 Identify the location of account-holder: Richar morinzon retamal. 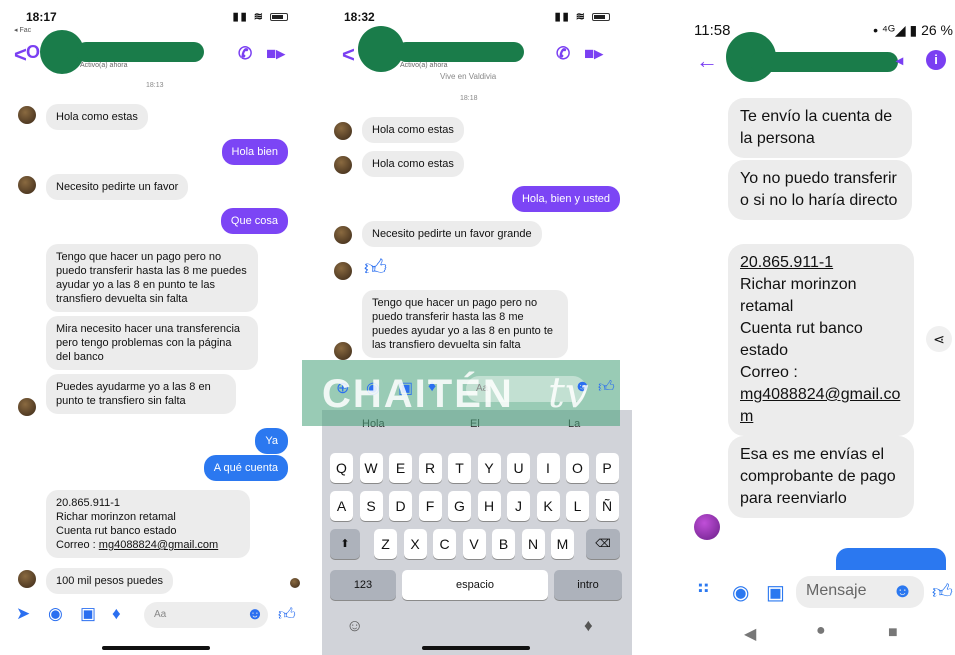
(116, 517).